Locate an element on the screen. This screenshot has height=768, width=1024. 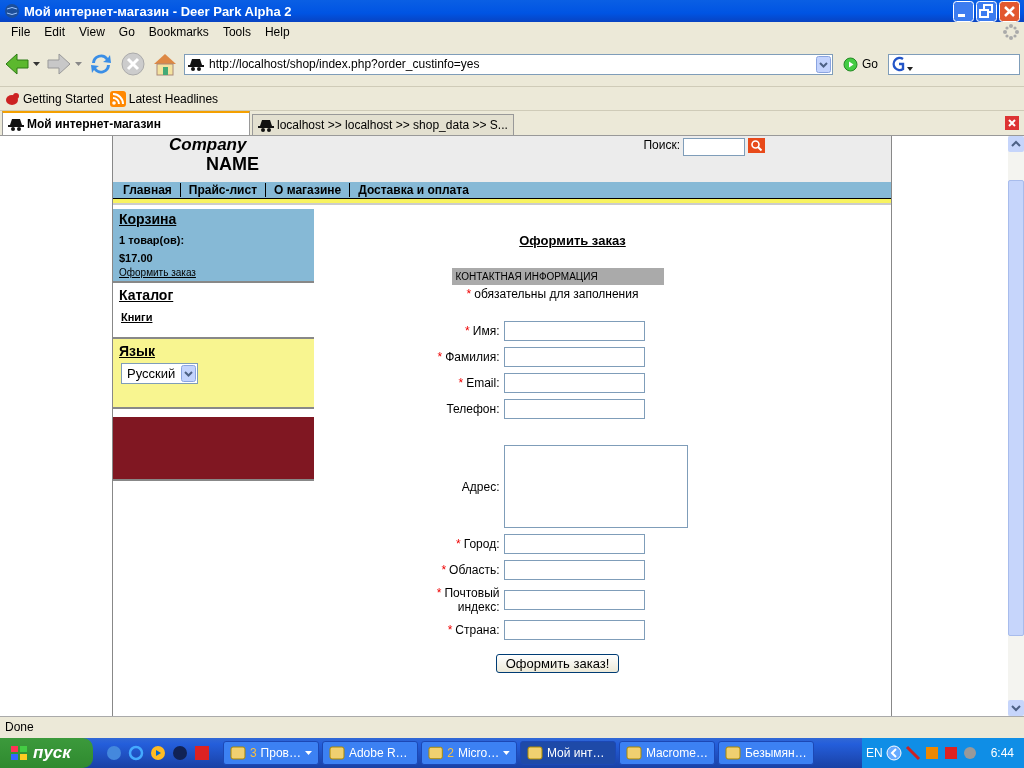
menu-item: Go is located at coordinates (126, 32).